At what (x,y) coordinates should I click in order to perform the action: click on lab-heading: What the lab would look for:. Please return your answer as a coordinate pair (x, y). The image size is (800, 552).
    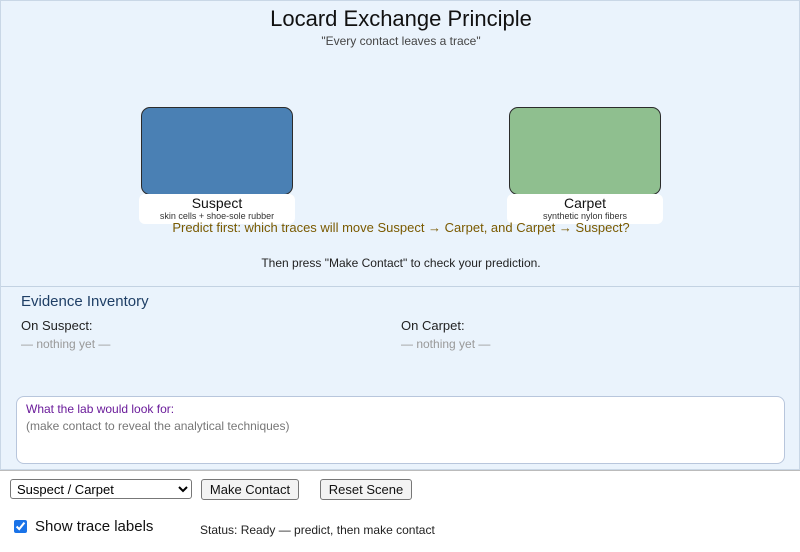
    Looking at the image, I should click on (100, 409).